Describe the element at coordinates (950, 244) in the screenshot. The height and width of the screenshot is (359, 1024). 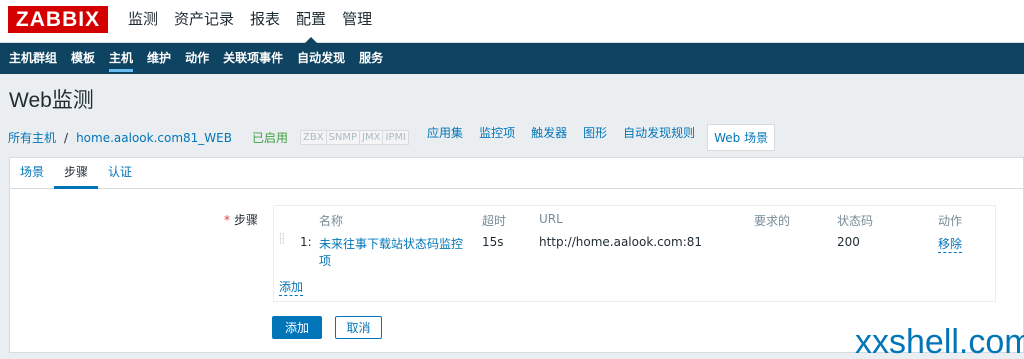
I see `remove-step-link: 移除` at that location.